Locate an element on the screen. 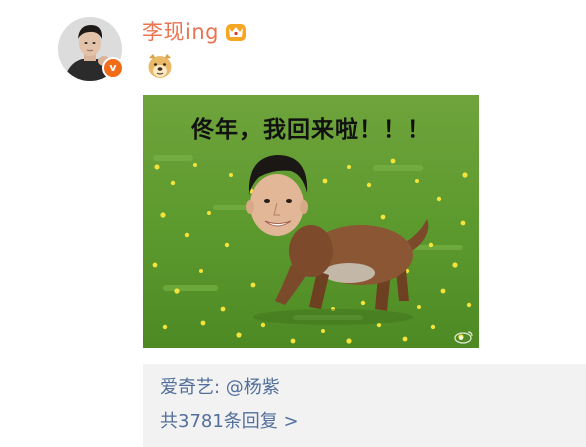 Image resolution: width=586 pixels, height=447 pixels. doge-emoji-icon is located at coordinates (160, 66).